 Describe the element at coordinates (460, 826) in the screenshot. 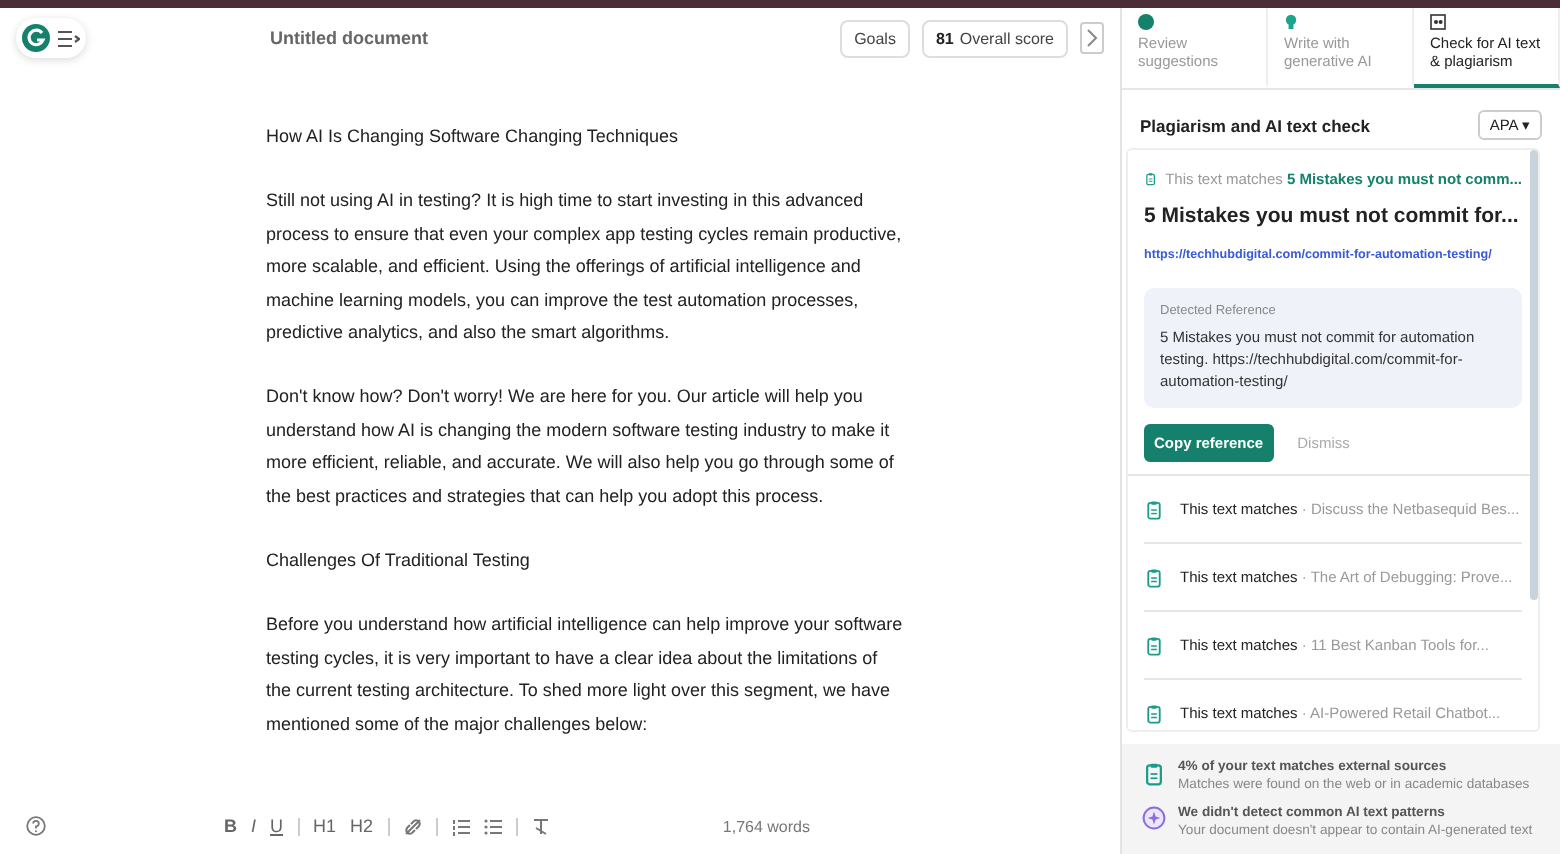

I see `numbered-list-icon` at that location.